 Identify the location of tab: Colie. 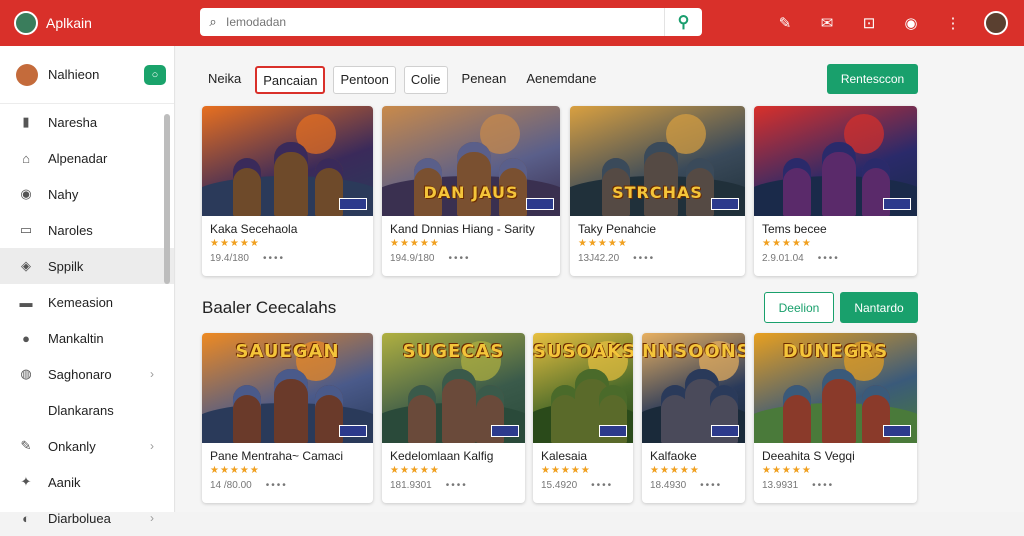
(425, 80).